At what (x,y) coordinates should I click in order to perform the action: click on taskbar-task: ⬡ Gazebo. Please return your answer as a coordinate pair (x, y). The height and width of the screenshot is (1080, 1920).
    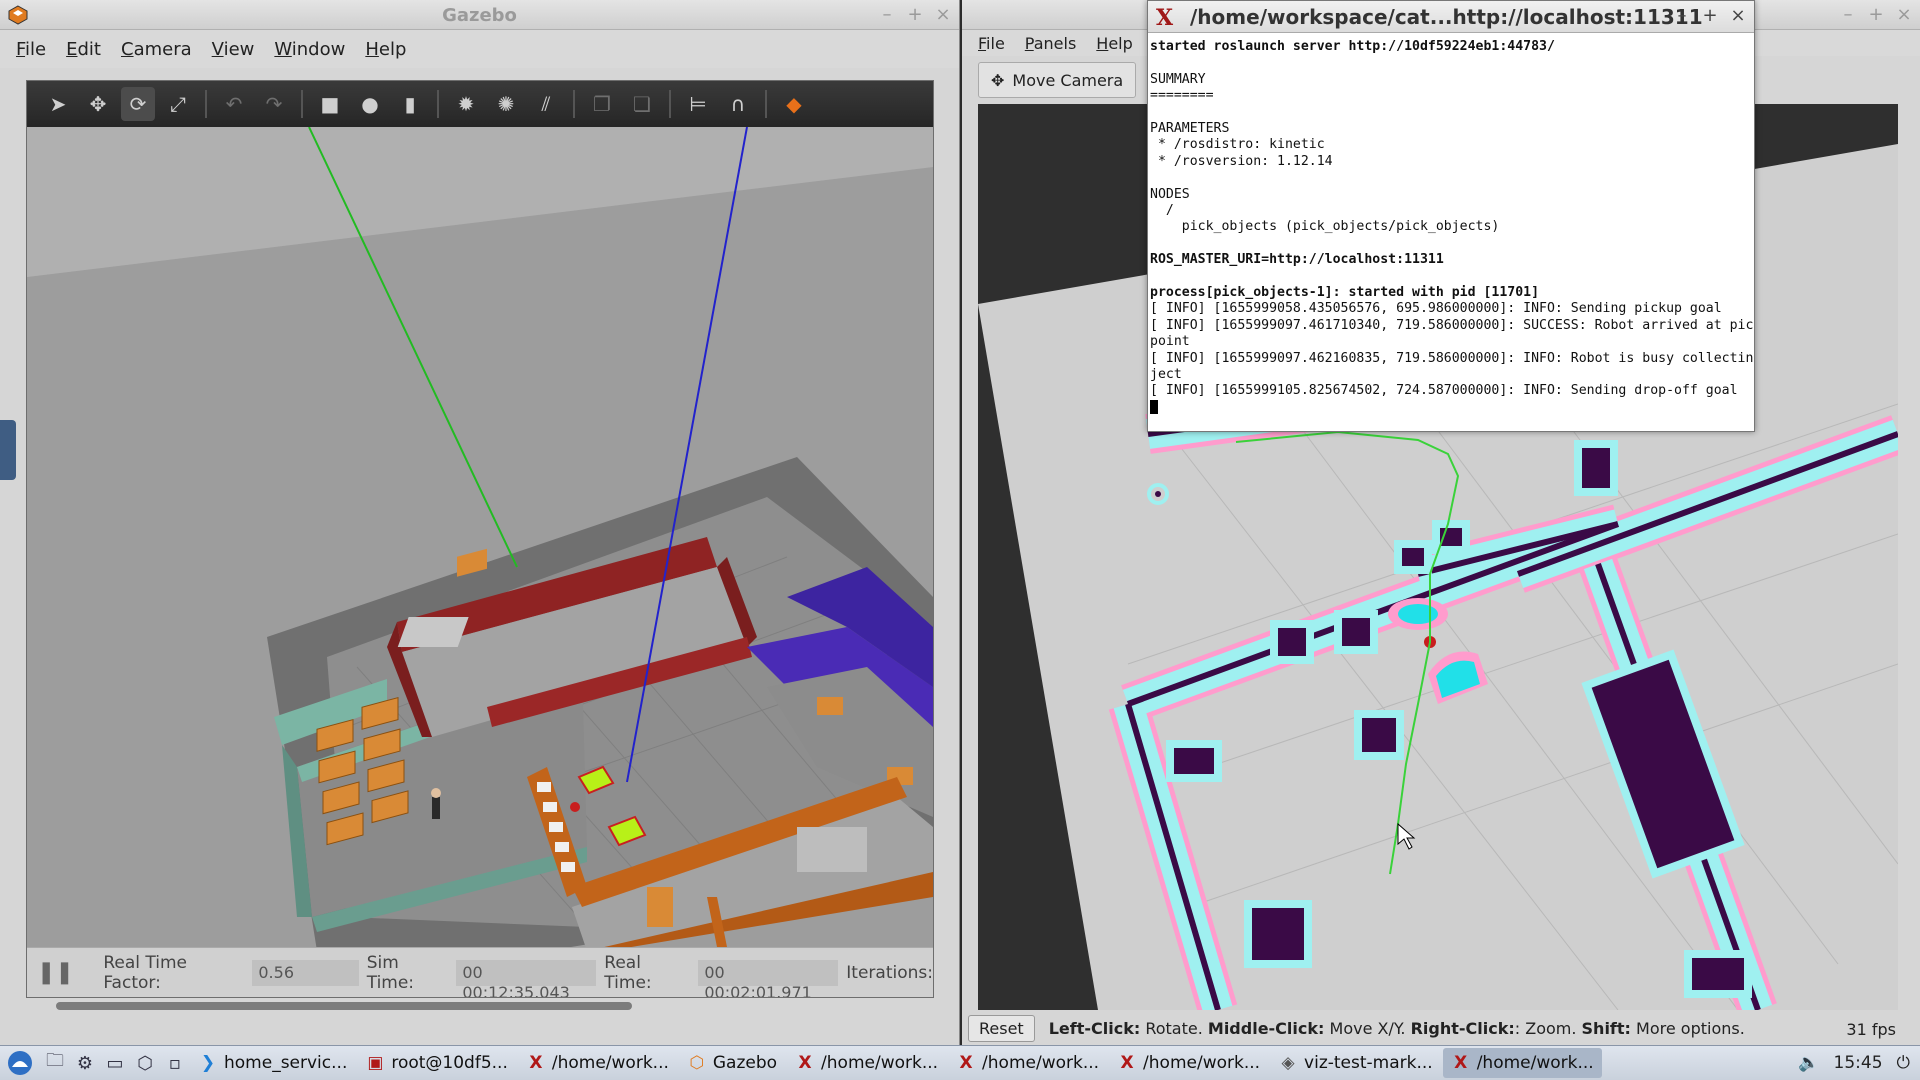
    Looking at the image, I should click on (732, 1063).